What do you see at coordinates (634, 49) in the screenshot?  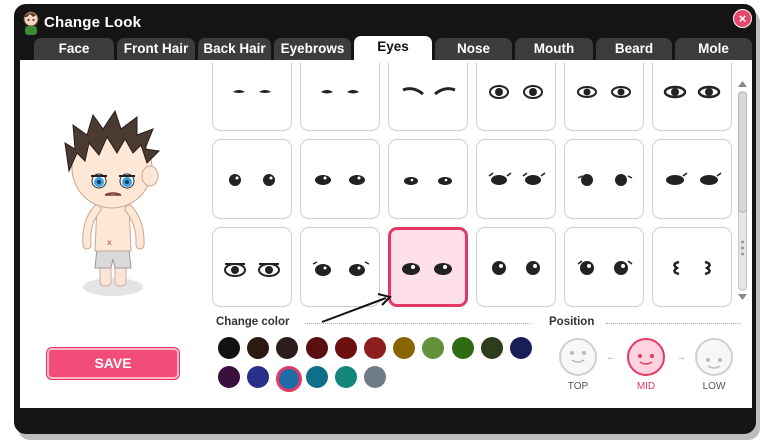 I see `tab-beard: Beard` at bounding box center [634, 49].